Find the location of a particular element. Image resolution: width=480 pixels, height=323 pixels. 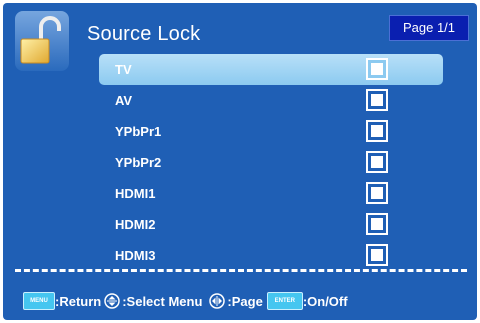

source-item-tv: TV is located at coordinates (271, 69).